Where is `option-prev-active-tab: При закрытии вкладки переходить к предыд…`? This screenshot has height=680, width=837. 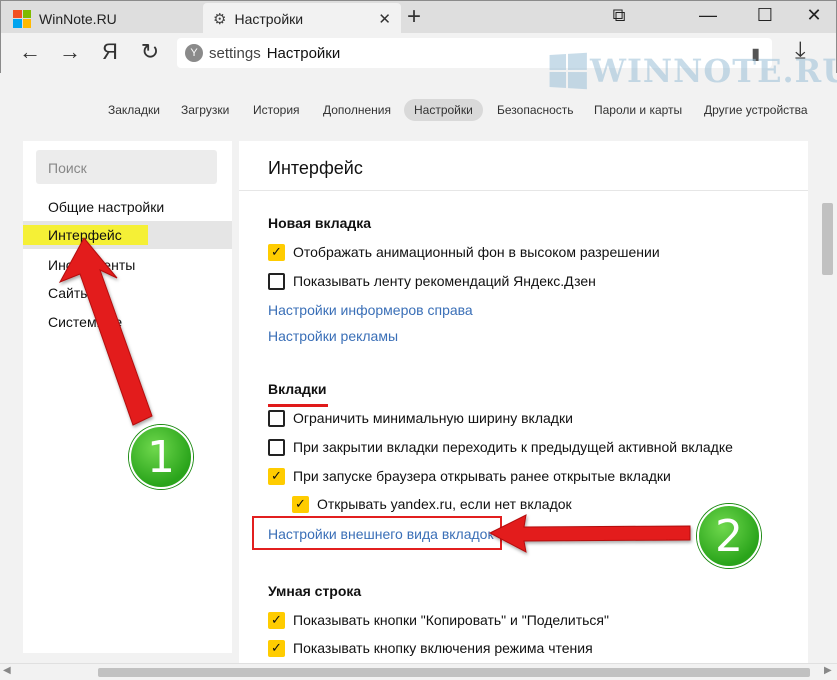
option-prev-active-tab: При закрытии вкладки переходить к предыд… is located at coordinates (500, 447).